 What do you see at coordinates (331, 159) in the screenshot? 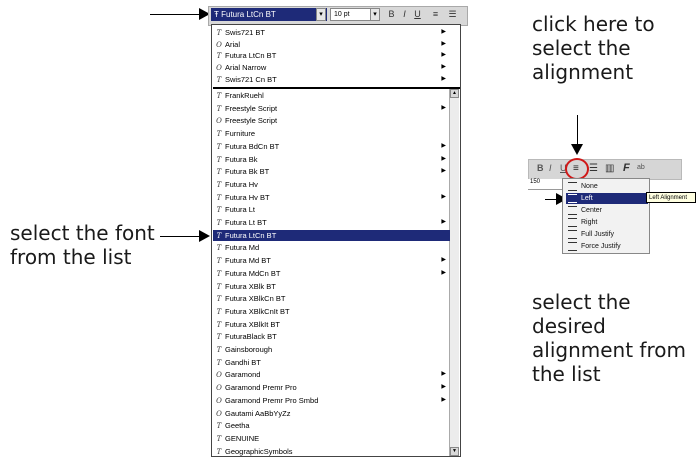
I see `font-list-item: T Futura Bk ▶` at bounding box center [331, 159].